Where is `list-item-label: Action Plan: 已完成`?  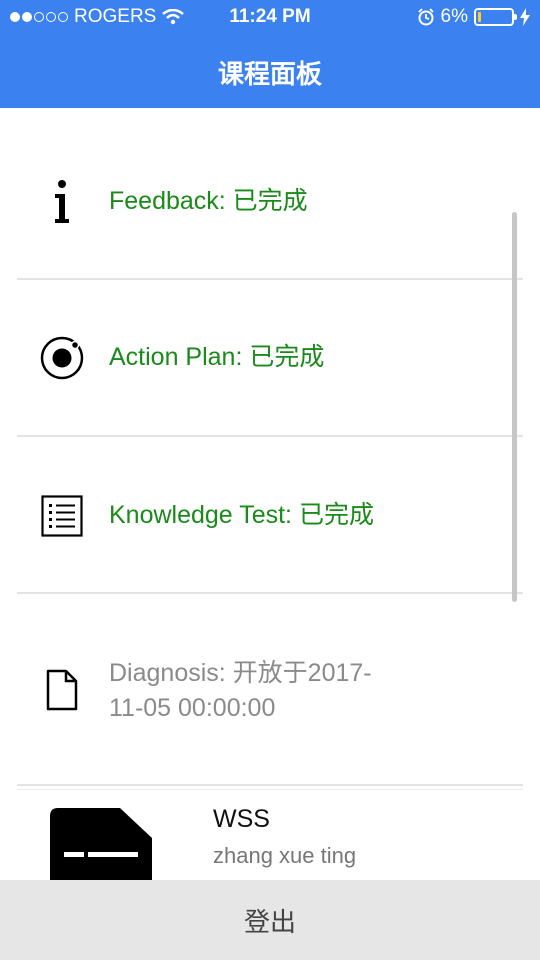 list-item-label: Action Plan: 已完成 is located at coordinates (217, 357).